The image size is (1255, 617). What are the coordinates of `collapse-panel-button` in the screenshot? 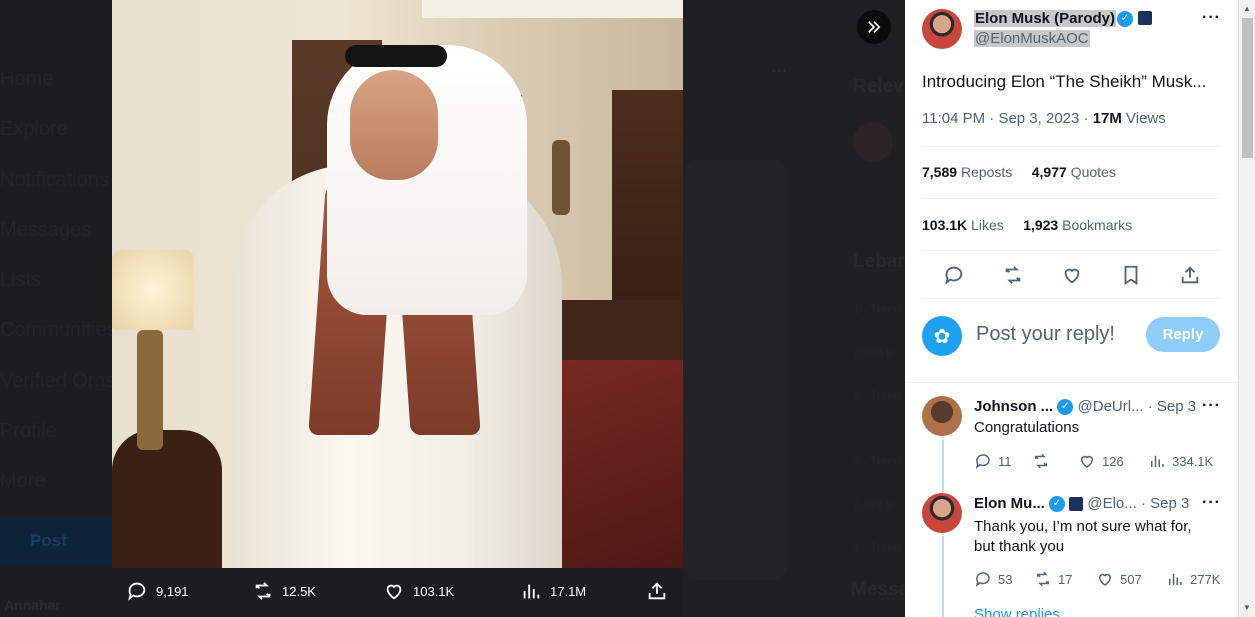 It's located at (874, 27).